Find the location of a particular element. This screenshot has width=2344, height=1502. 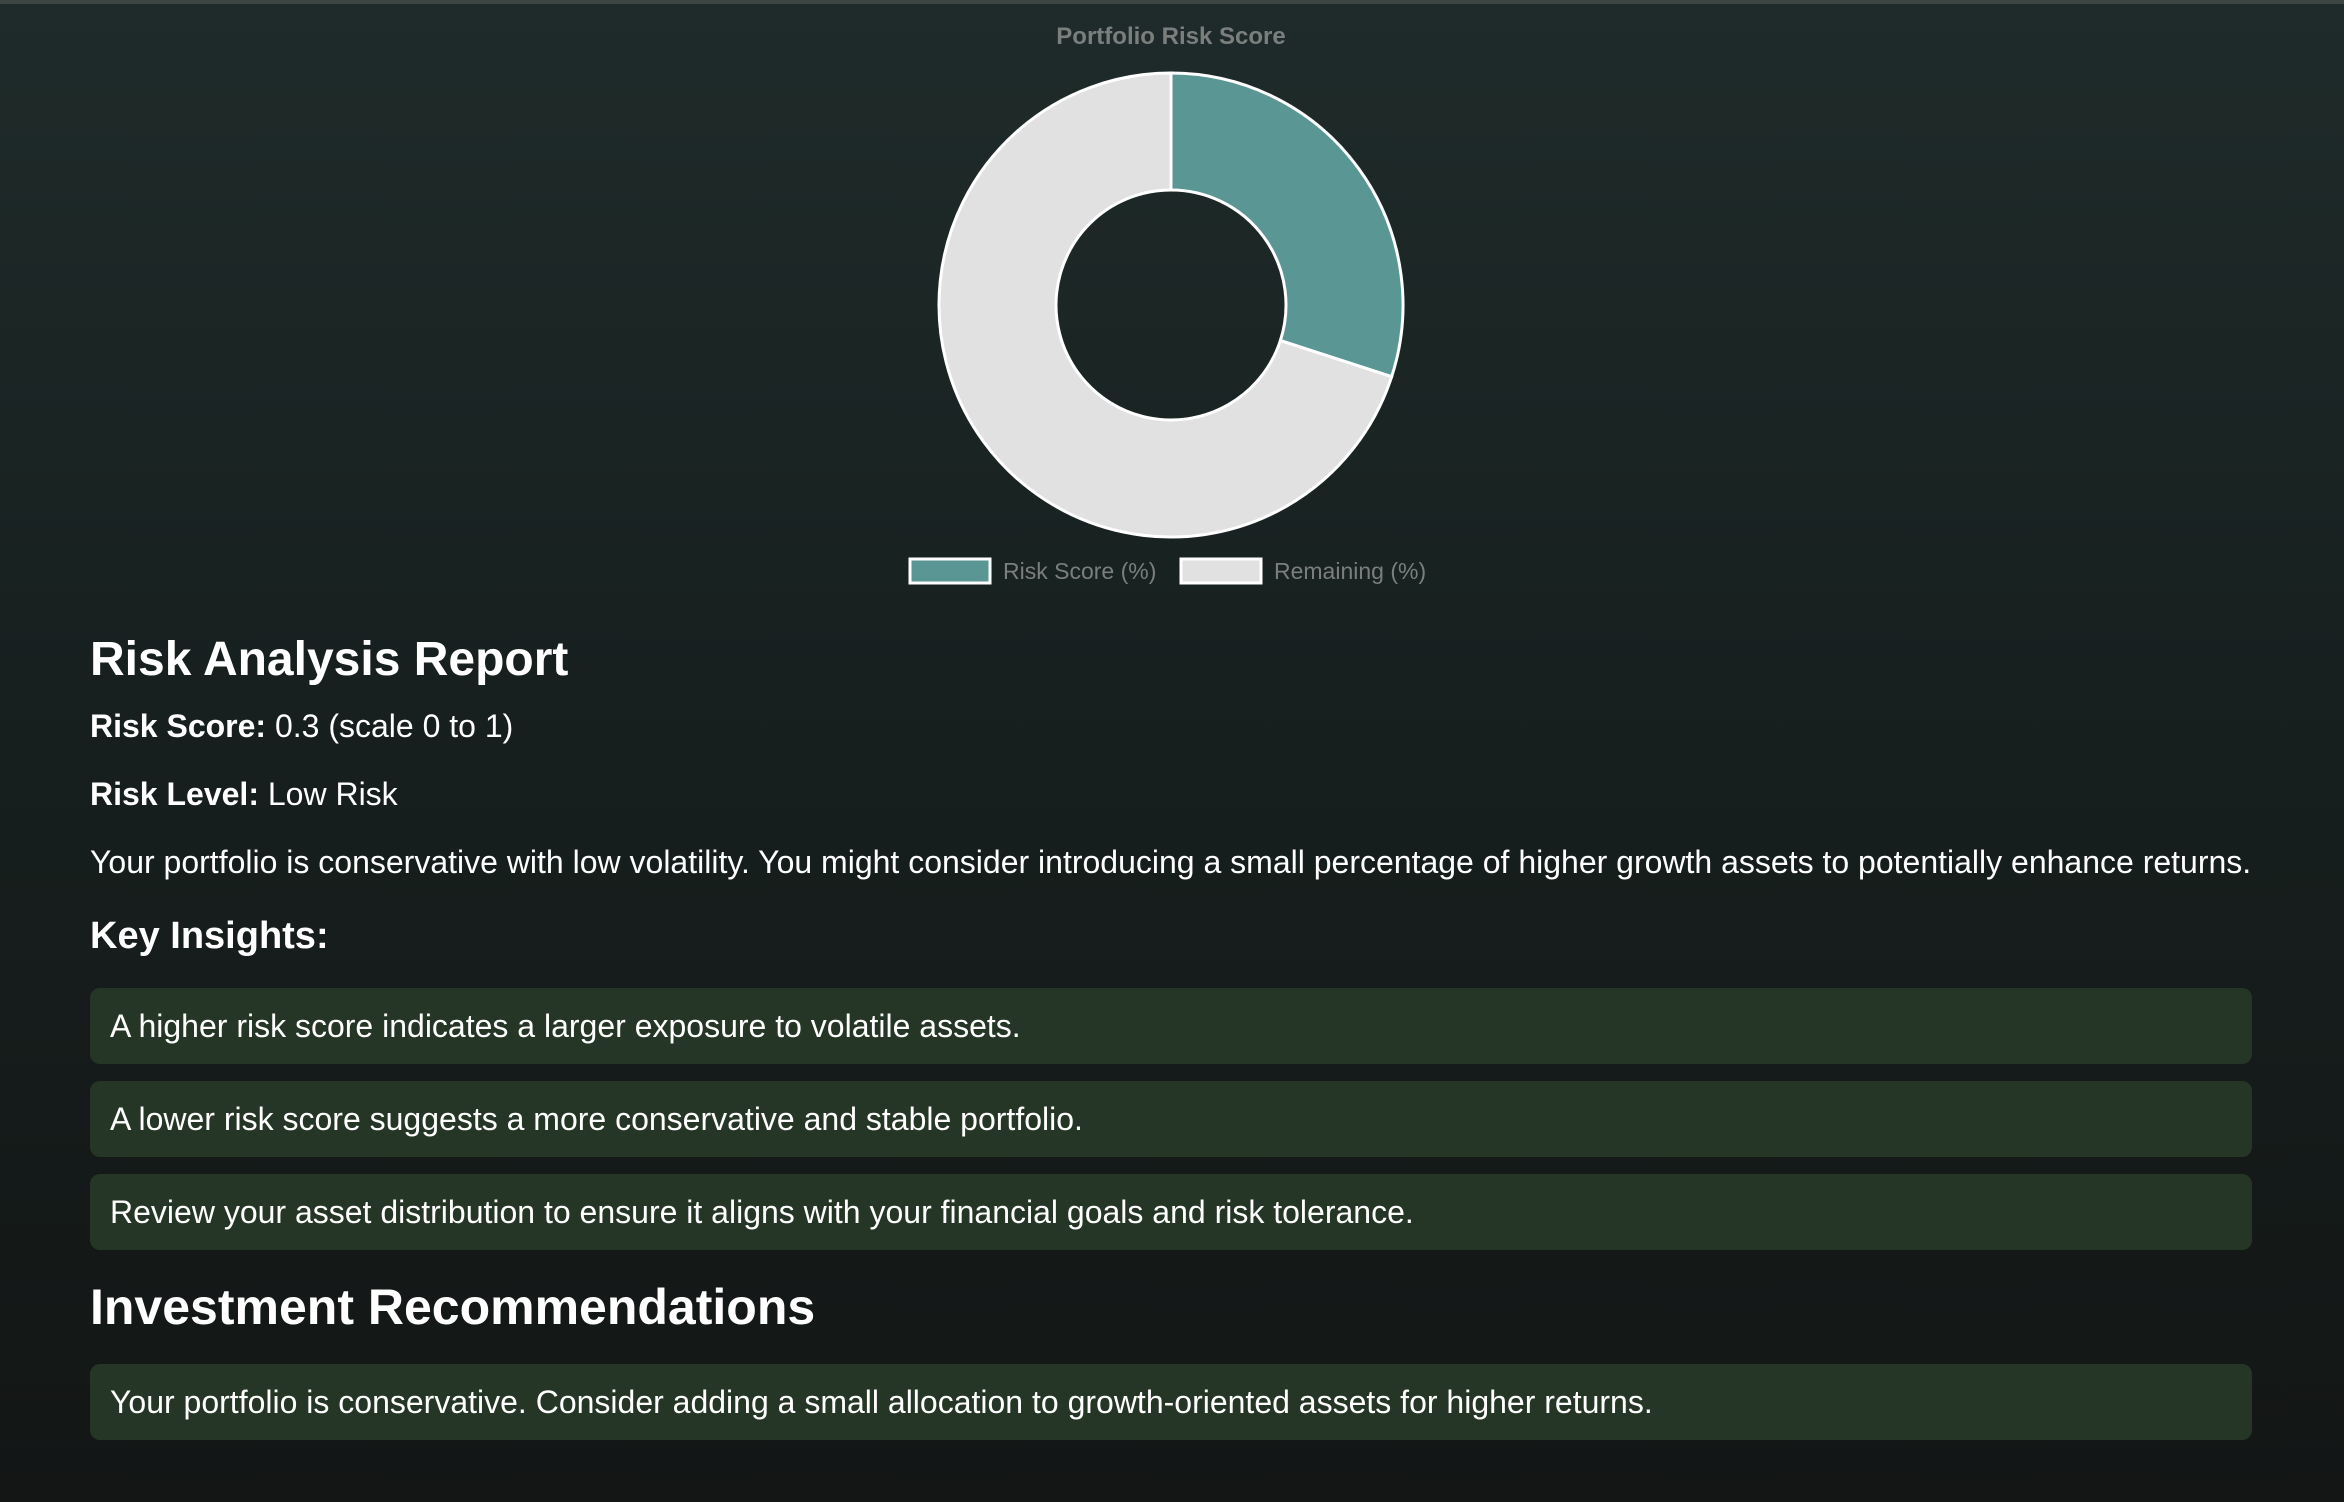

recommendations-title: Investment Recommendations is located at coordinates (453, 1307).